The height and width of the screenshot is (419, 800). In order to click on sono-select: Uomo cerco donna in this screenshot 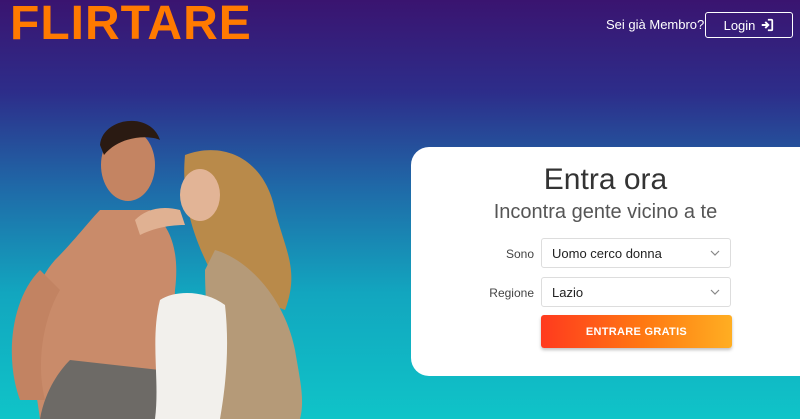, I will do `click(636, 253)`.